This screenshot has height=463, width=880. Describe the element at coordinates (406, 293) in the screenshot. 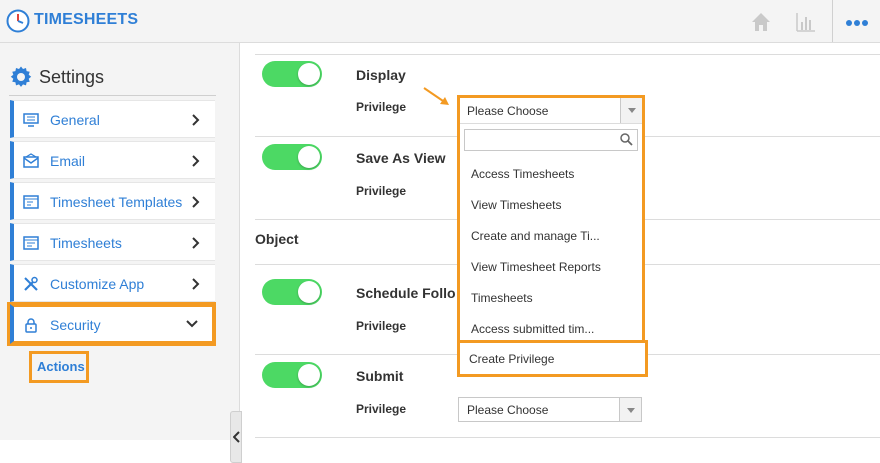

I see `row-title: Schedule Follo` at that location.